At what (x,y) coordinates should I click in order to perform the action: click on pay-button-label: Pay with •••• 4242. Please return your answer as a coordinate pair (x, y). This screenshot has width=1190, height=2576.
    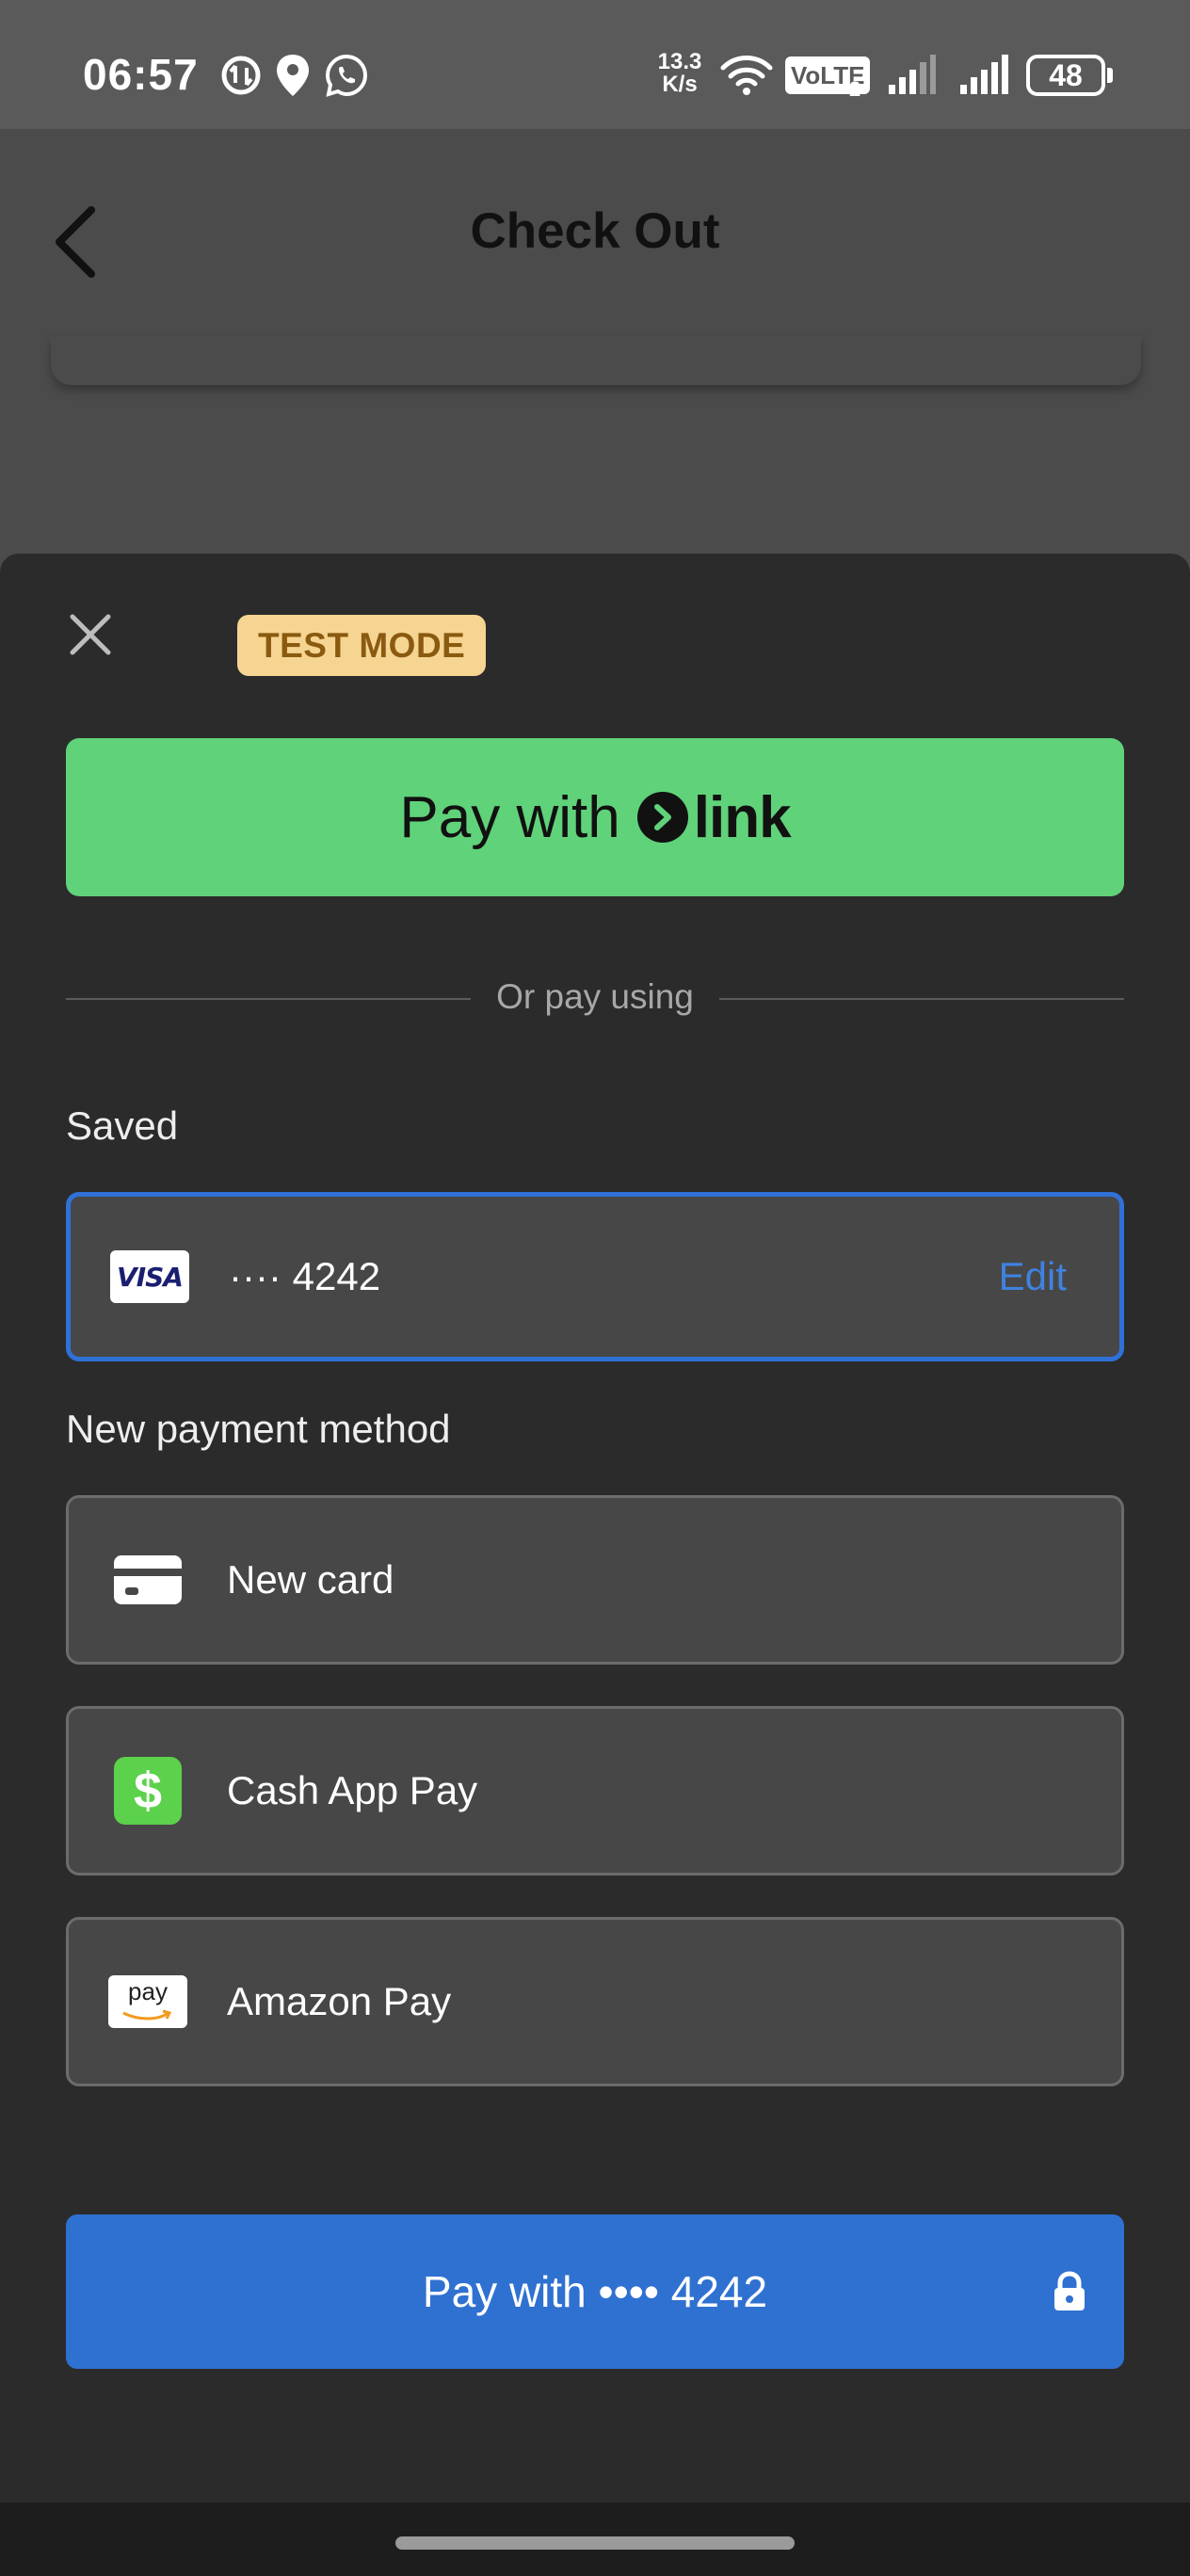
    Looking at the image, I should click on (595, 2291).